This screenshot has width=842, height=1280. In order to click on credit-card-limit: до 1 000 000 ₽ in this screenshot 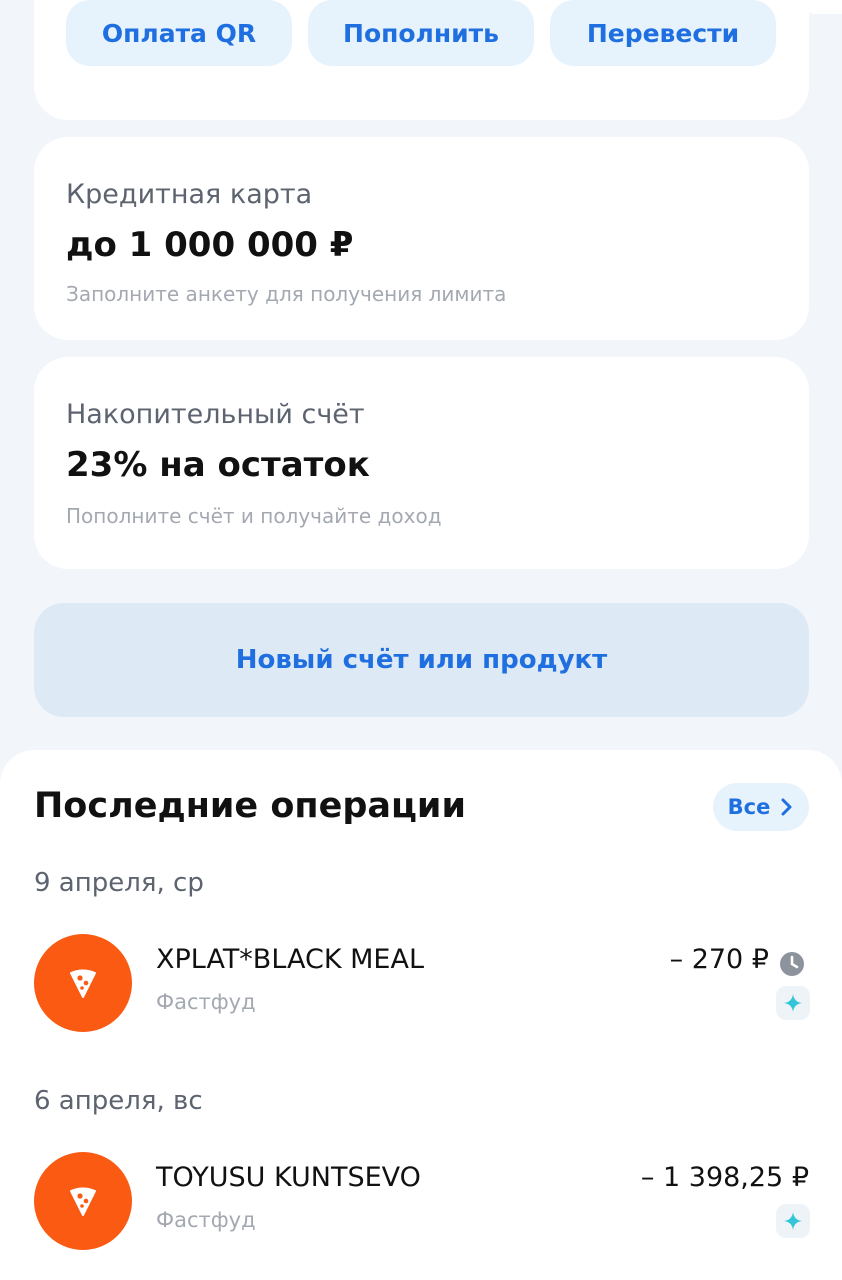, I will do `click(210, 245)`.